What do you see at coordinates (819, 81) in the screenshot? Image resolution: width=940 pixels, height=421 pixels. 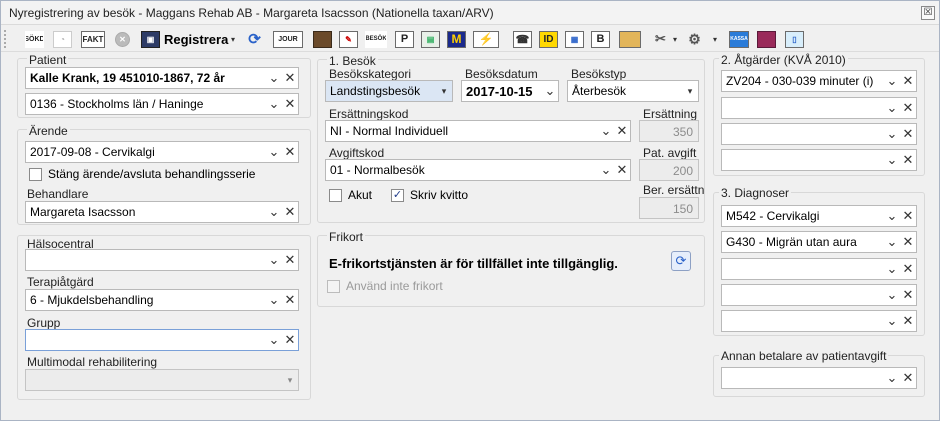 I see `atgard-combo-1: ZV204 - 030-039 minuter (i) ⌄ ✕` at bounding box center [819, 81].